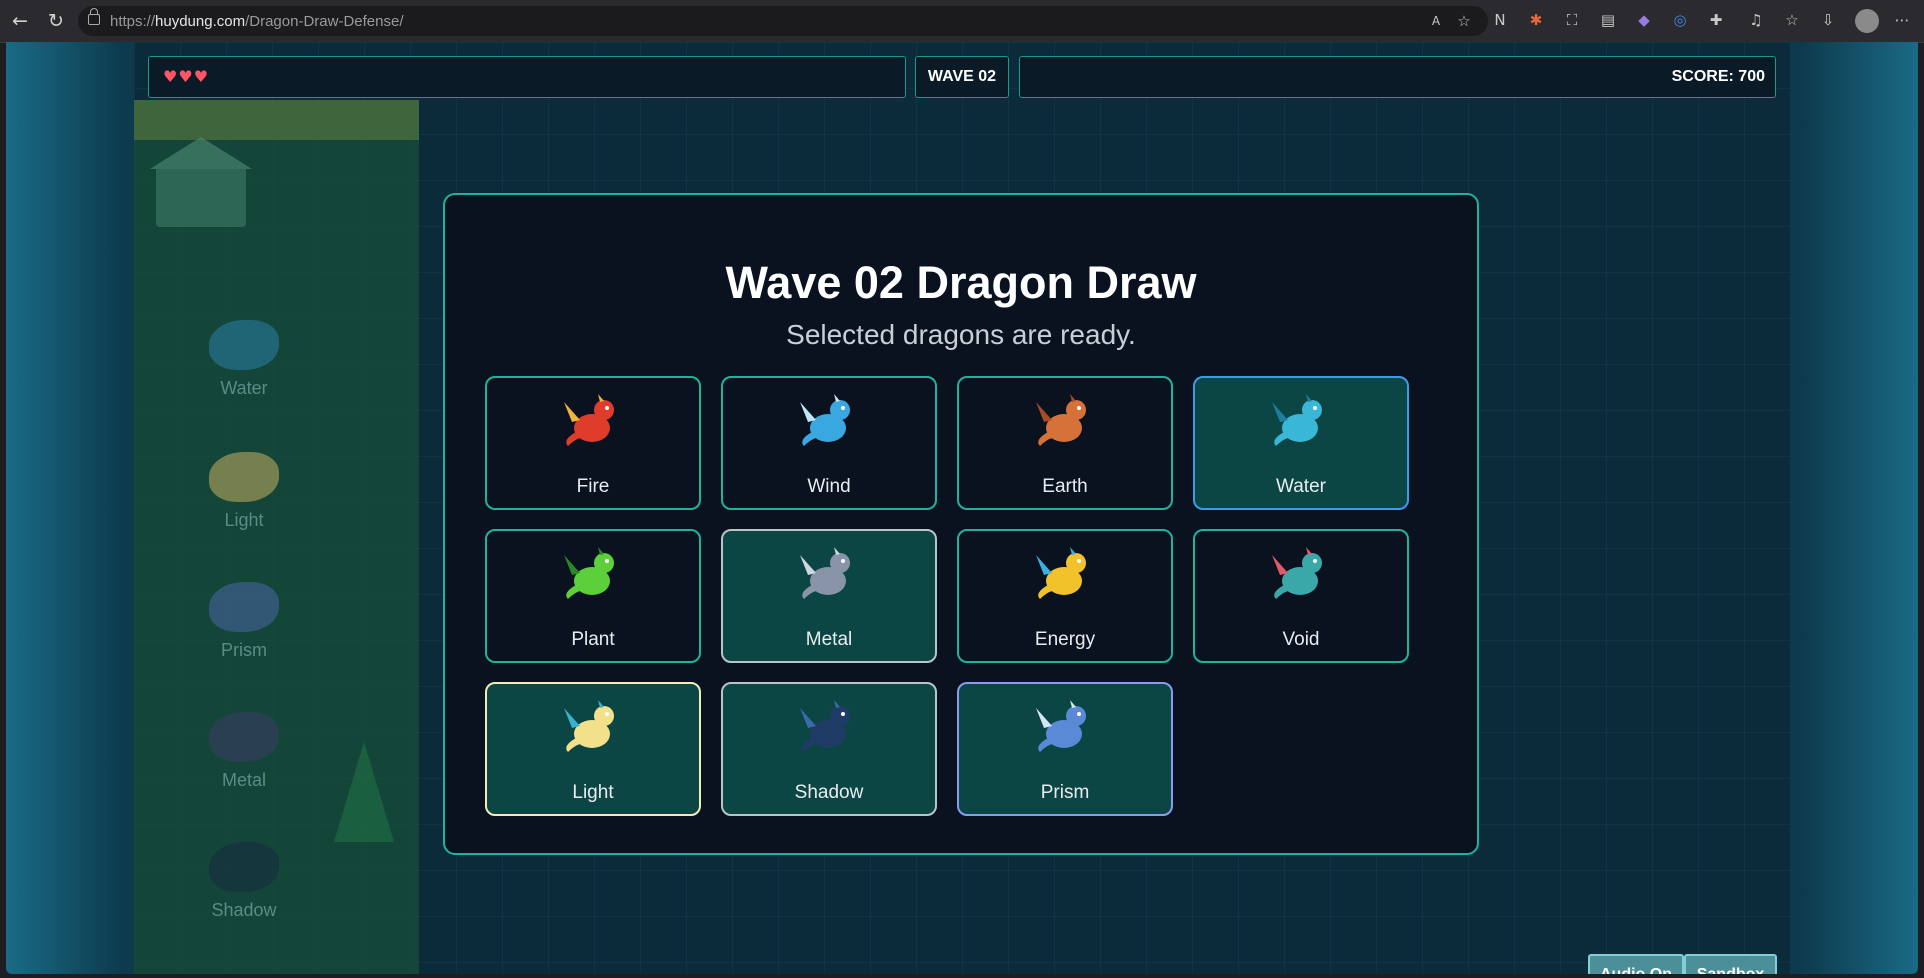 The width and height of the screenshot is (1924, 978). Describe the element at coordinates (829, 486) in the screenshot. I see `dragon-card-label: Wind` at that location.